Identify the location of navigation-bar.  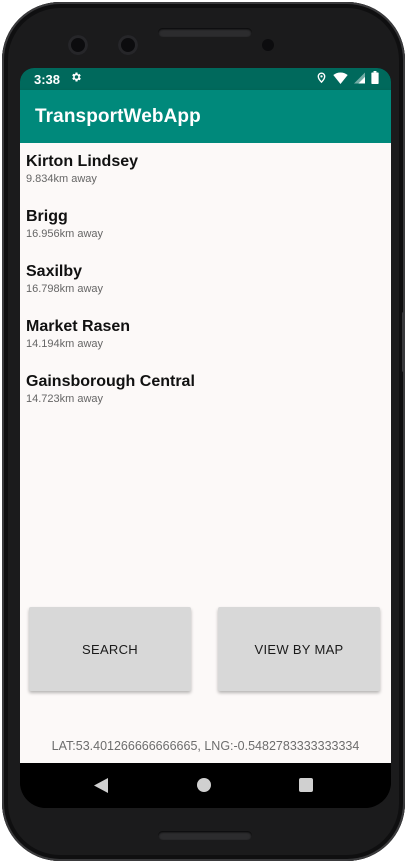
(205, 785).